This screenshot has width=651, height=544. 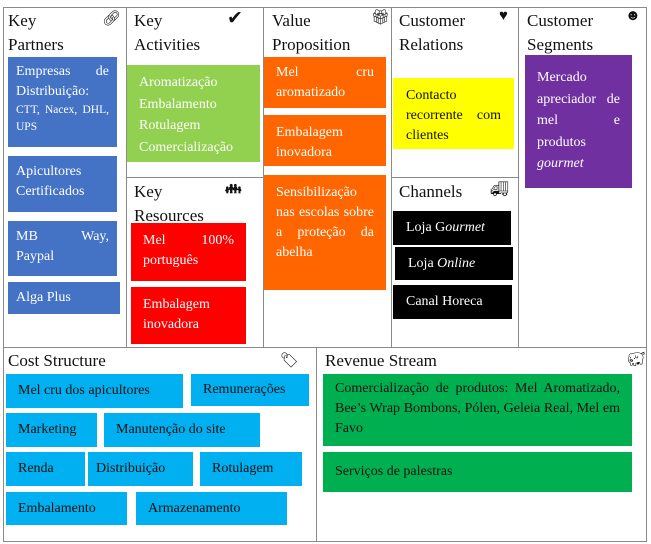 What do you see at coordinates (45, 469) in the screenshot?
I see `cost-item: Renda` at bounding box center [45, 469].